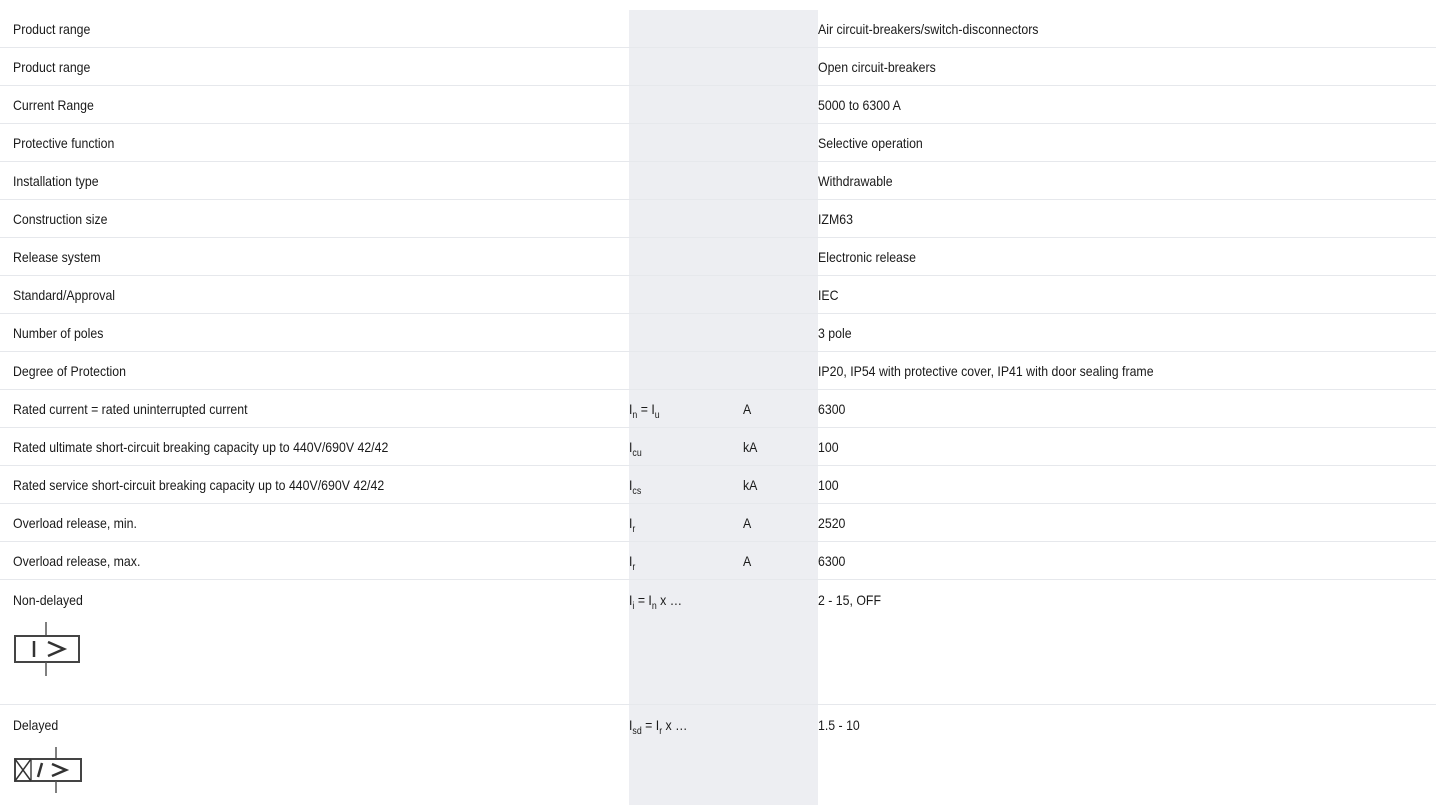  What do you see at coordinates (314, 755) in the screenshot?
I see `spec-label: Delayed` at bounding box center [314, 755].